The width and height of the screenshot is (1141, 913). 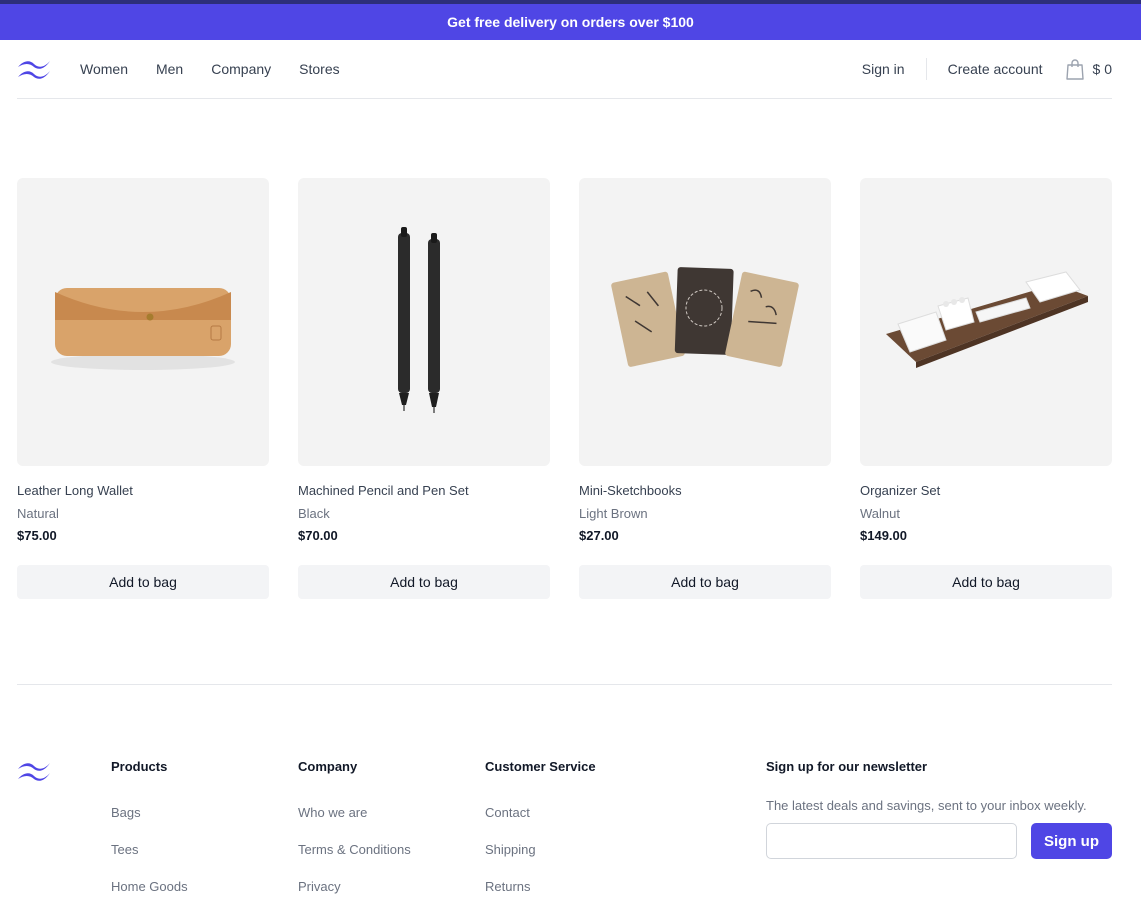 I want to click on account-area: Sign in Create account $ 0, so click(x=987, y=69).